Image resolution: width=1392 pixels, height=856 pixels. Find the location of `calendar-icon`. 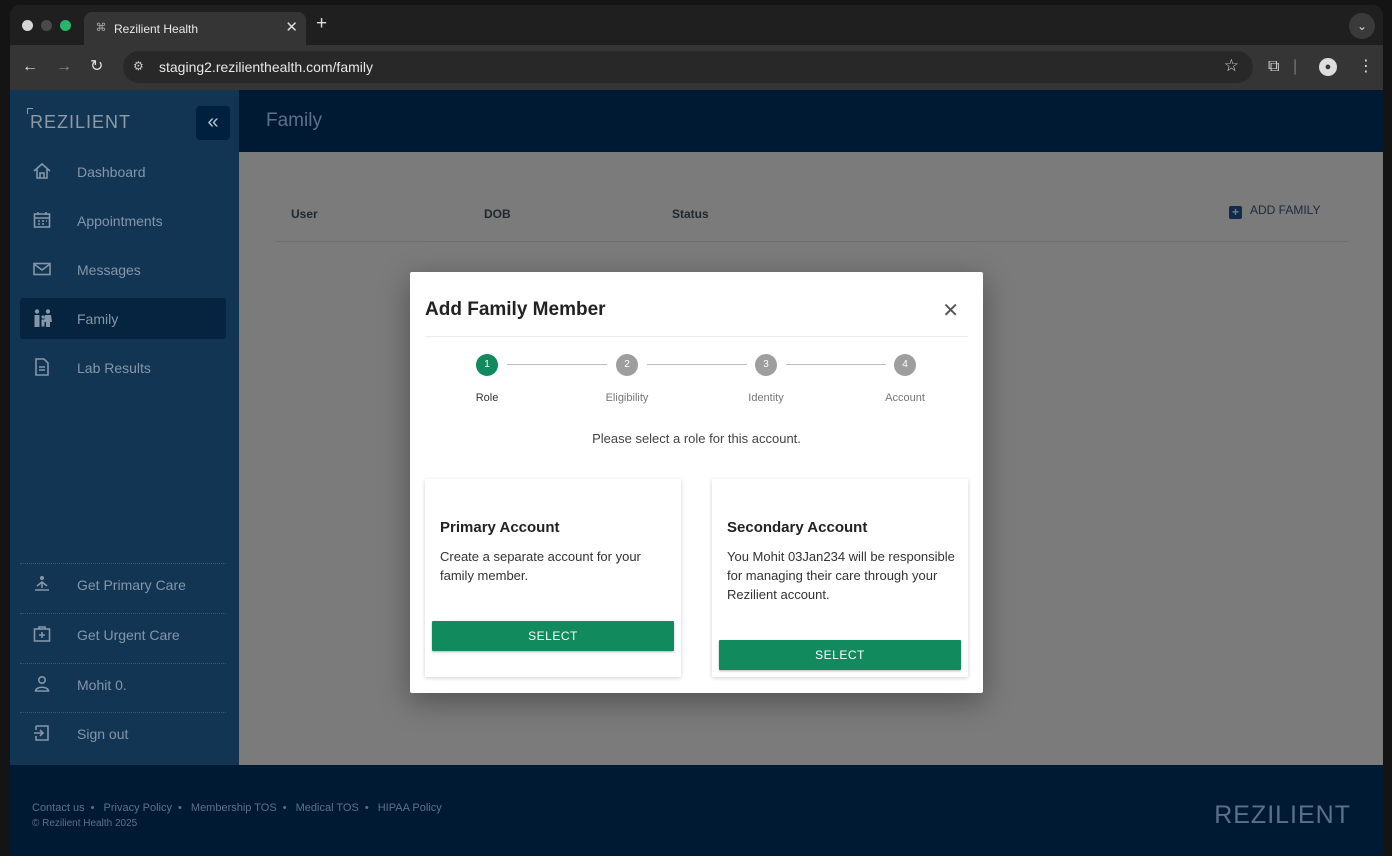

calendar-icon is located at coordinates (43, 221).